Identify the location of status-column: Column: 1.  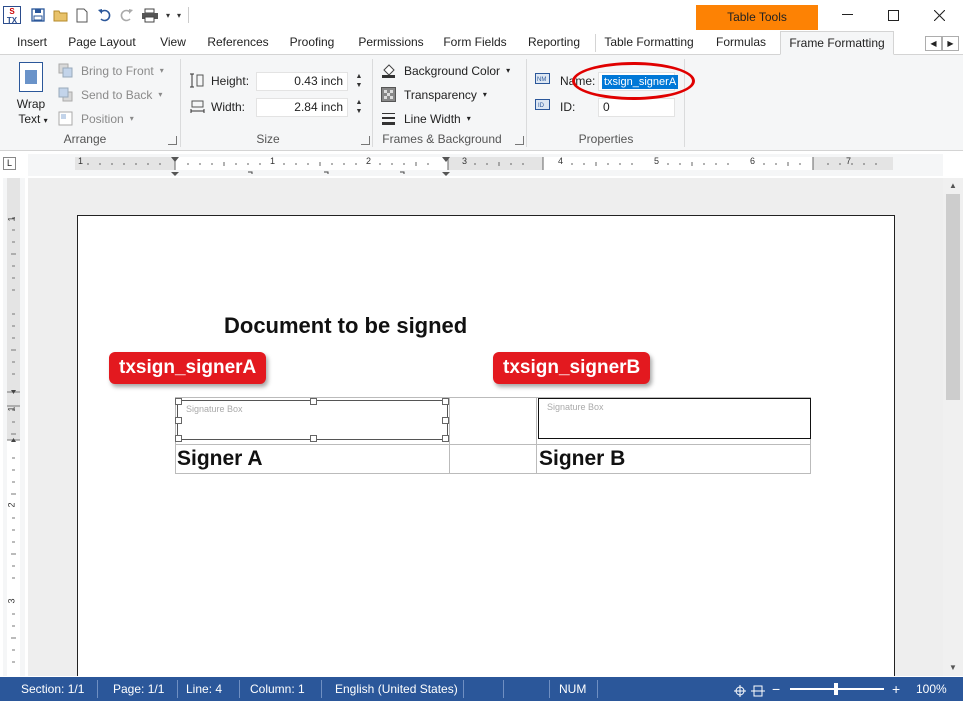
(277, 689).